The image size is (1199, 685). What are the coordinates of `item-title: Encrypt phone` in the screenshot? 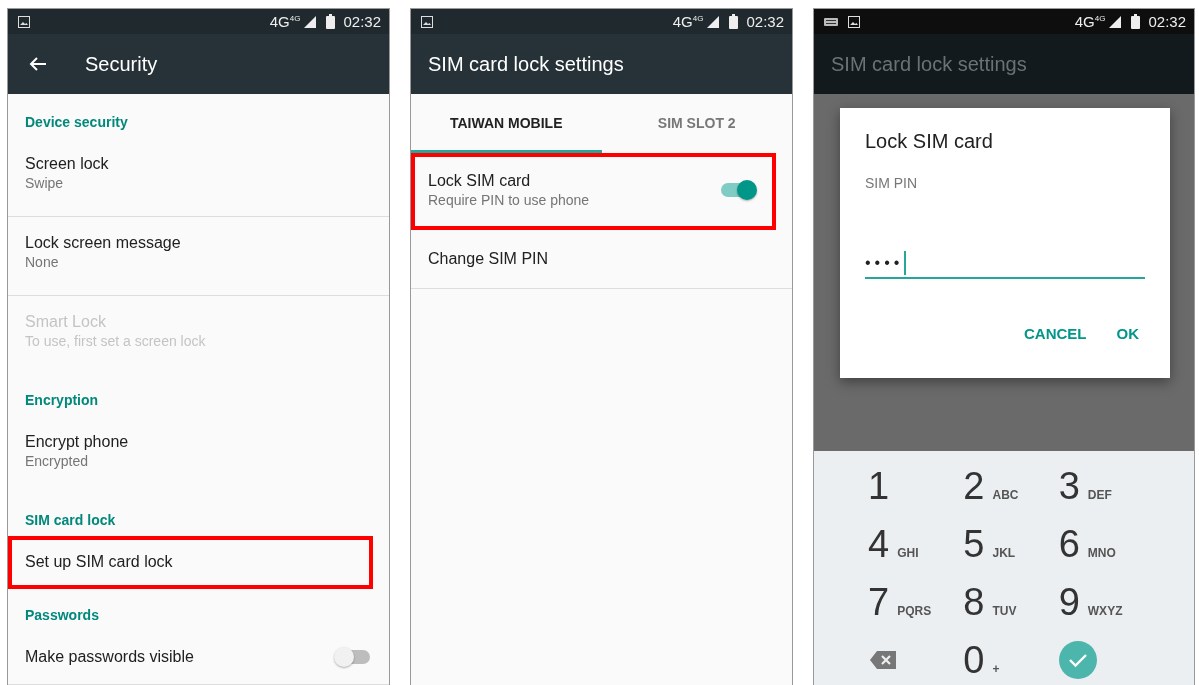 It's located at (77, 442).